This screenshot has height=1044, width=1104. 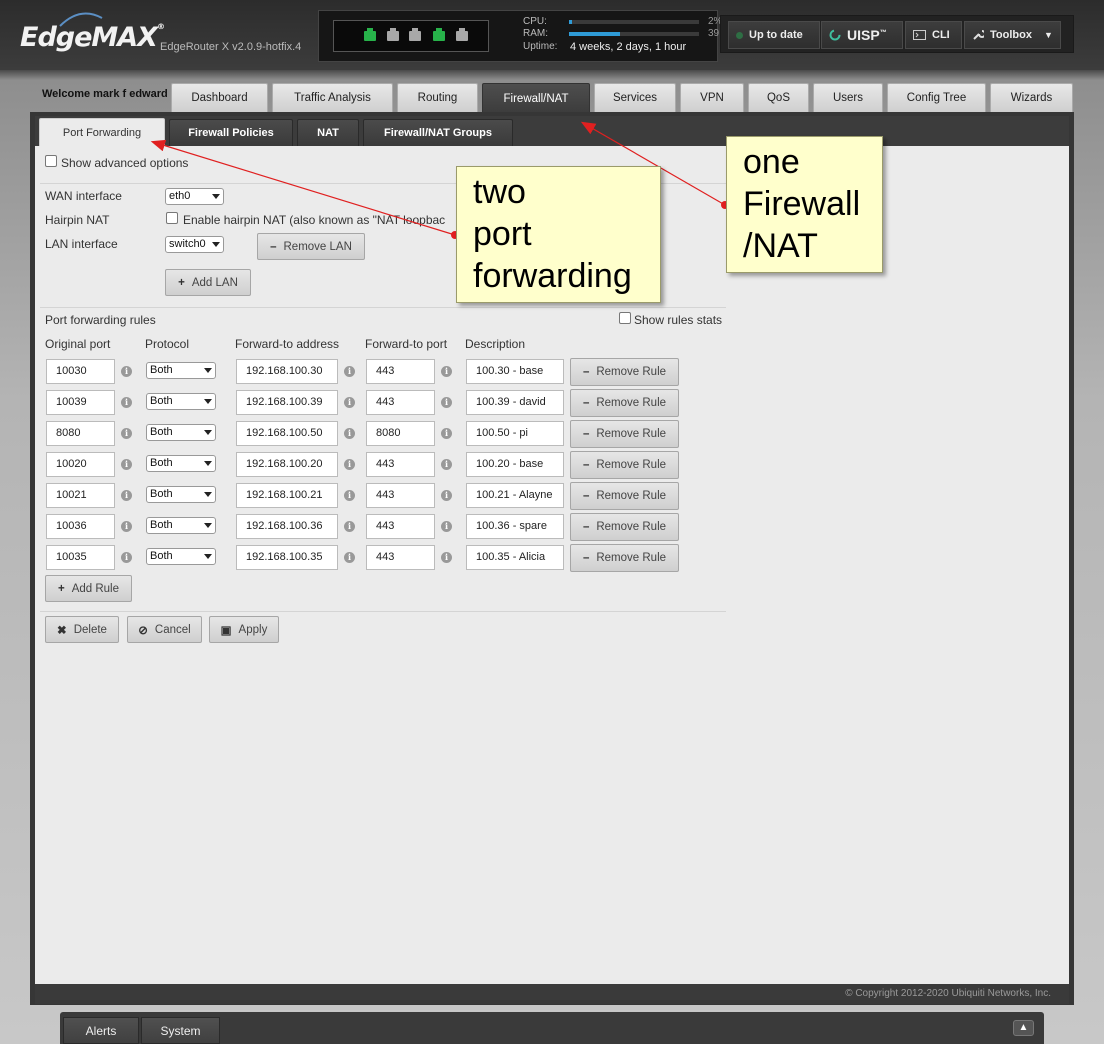 I want to click on chevron-up-icon: ▲, so click(x=1023, y=1028).